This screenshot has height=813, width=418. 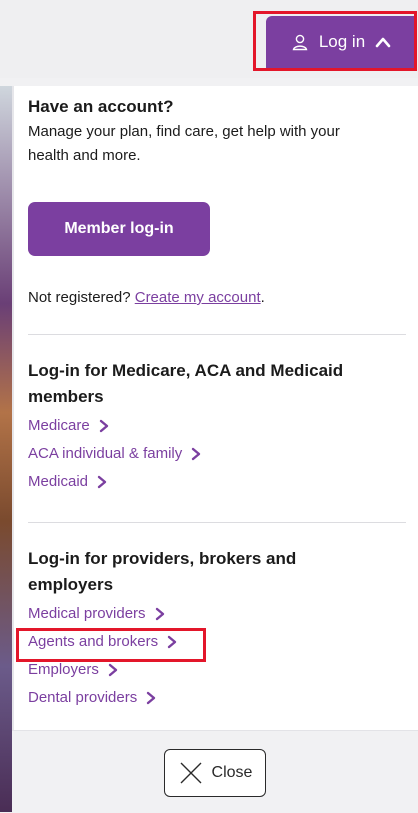 What do you see at coordinates (105, 453) in the screenshot?
I see `link-label: ACA individual & family` at bounding box center [105, 453].